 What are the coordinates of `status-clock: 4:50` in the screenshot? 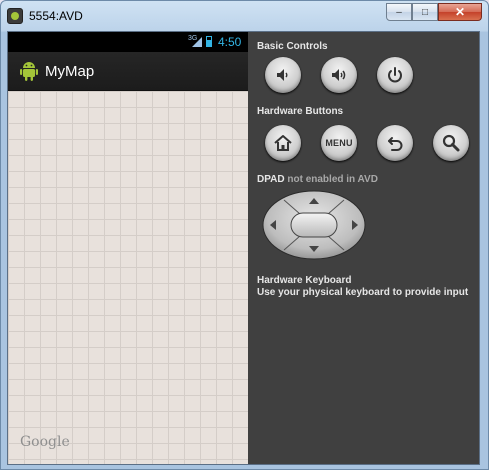 It's located at (230, 42).